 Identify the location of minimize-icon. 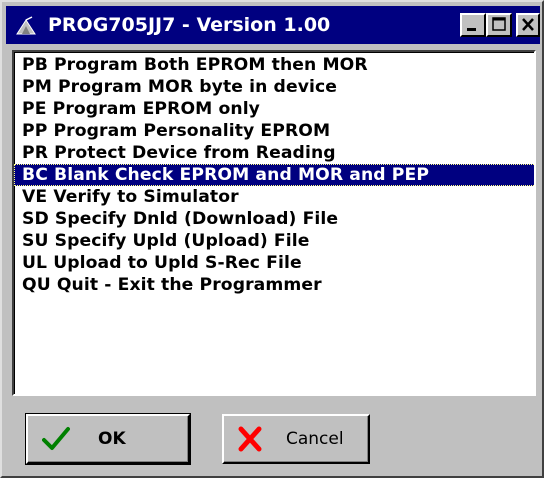
(471, 29).